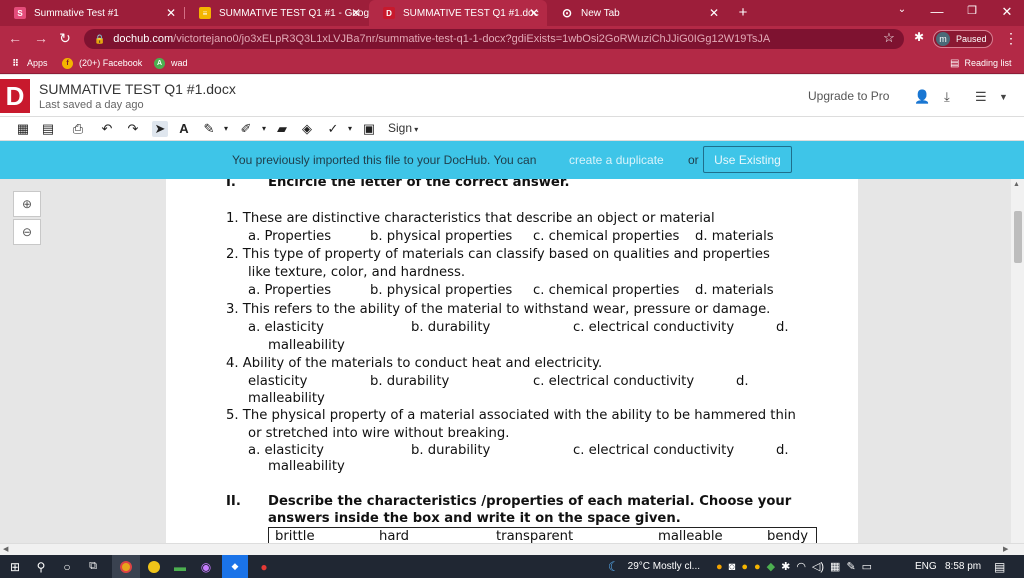 This screenshot has width=1024, height=578. Describe the element at coordinates (27, 204) in the screenshot. I see `zoom-in-icon: ⊕` at that location.